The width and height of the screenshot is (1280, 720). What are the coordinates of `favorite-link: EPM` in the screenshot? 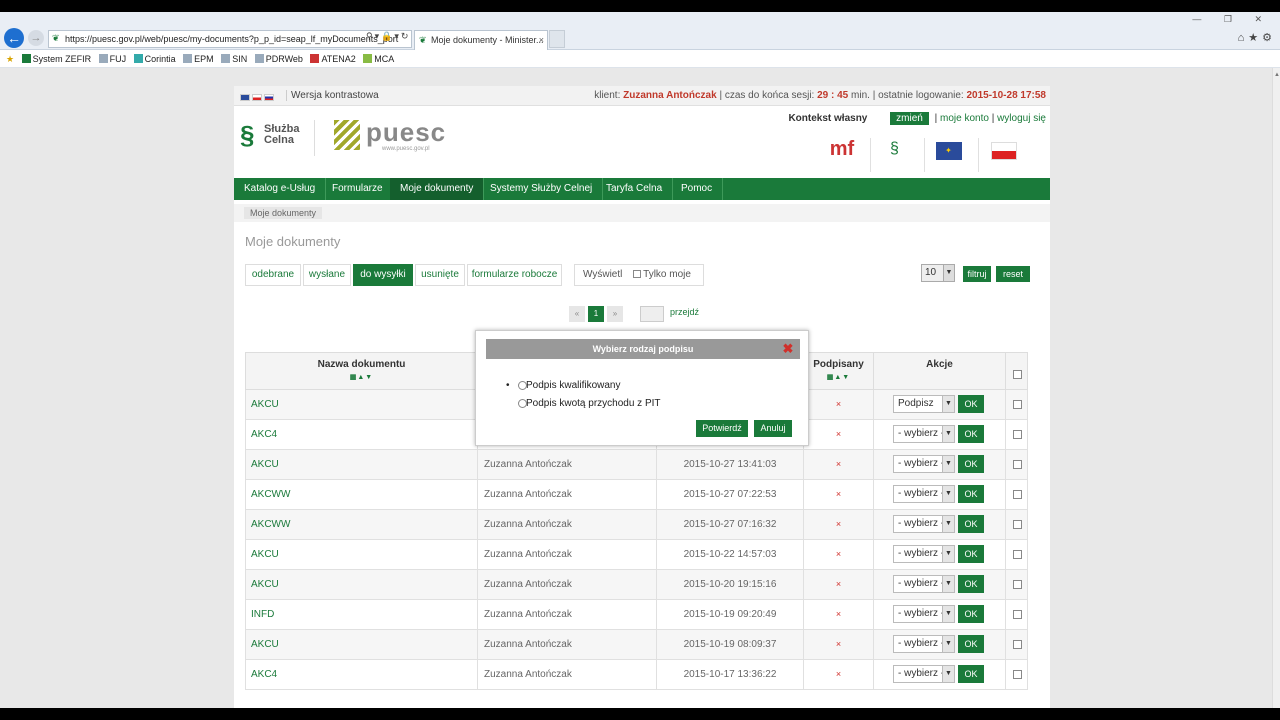 It's located at (198, 59).